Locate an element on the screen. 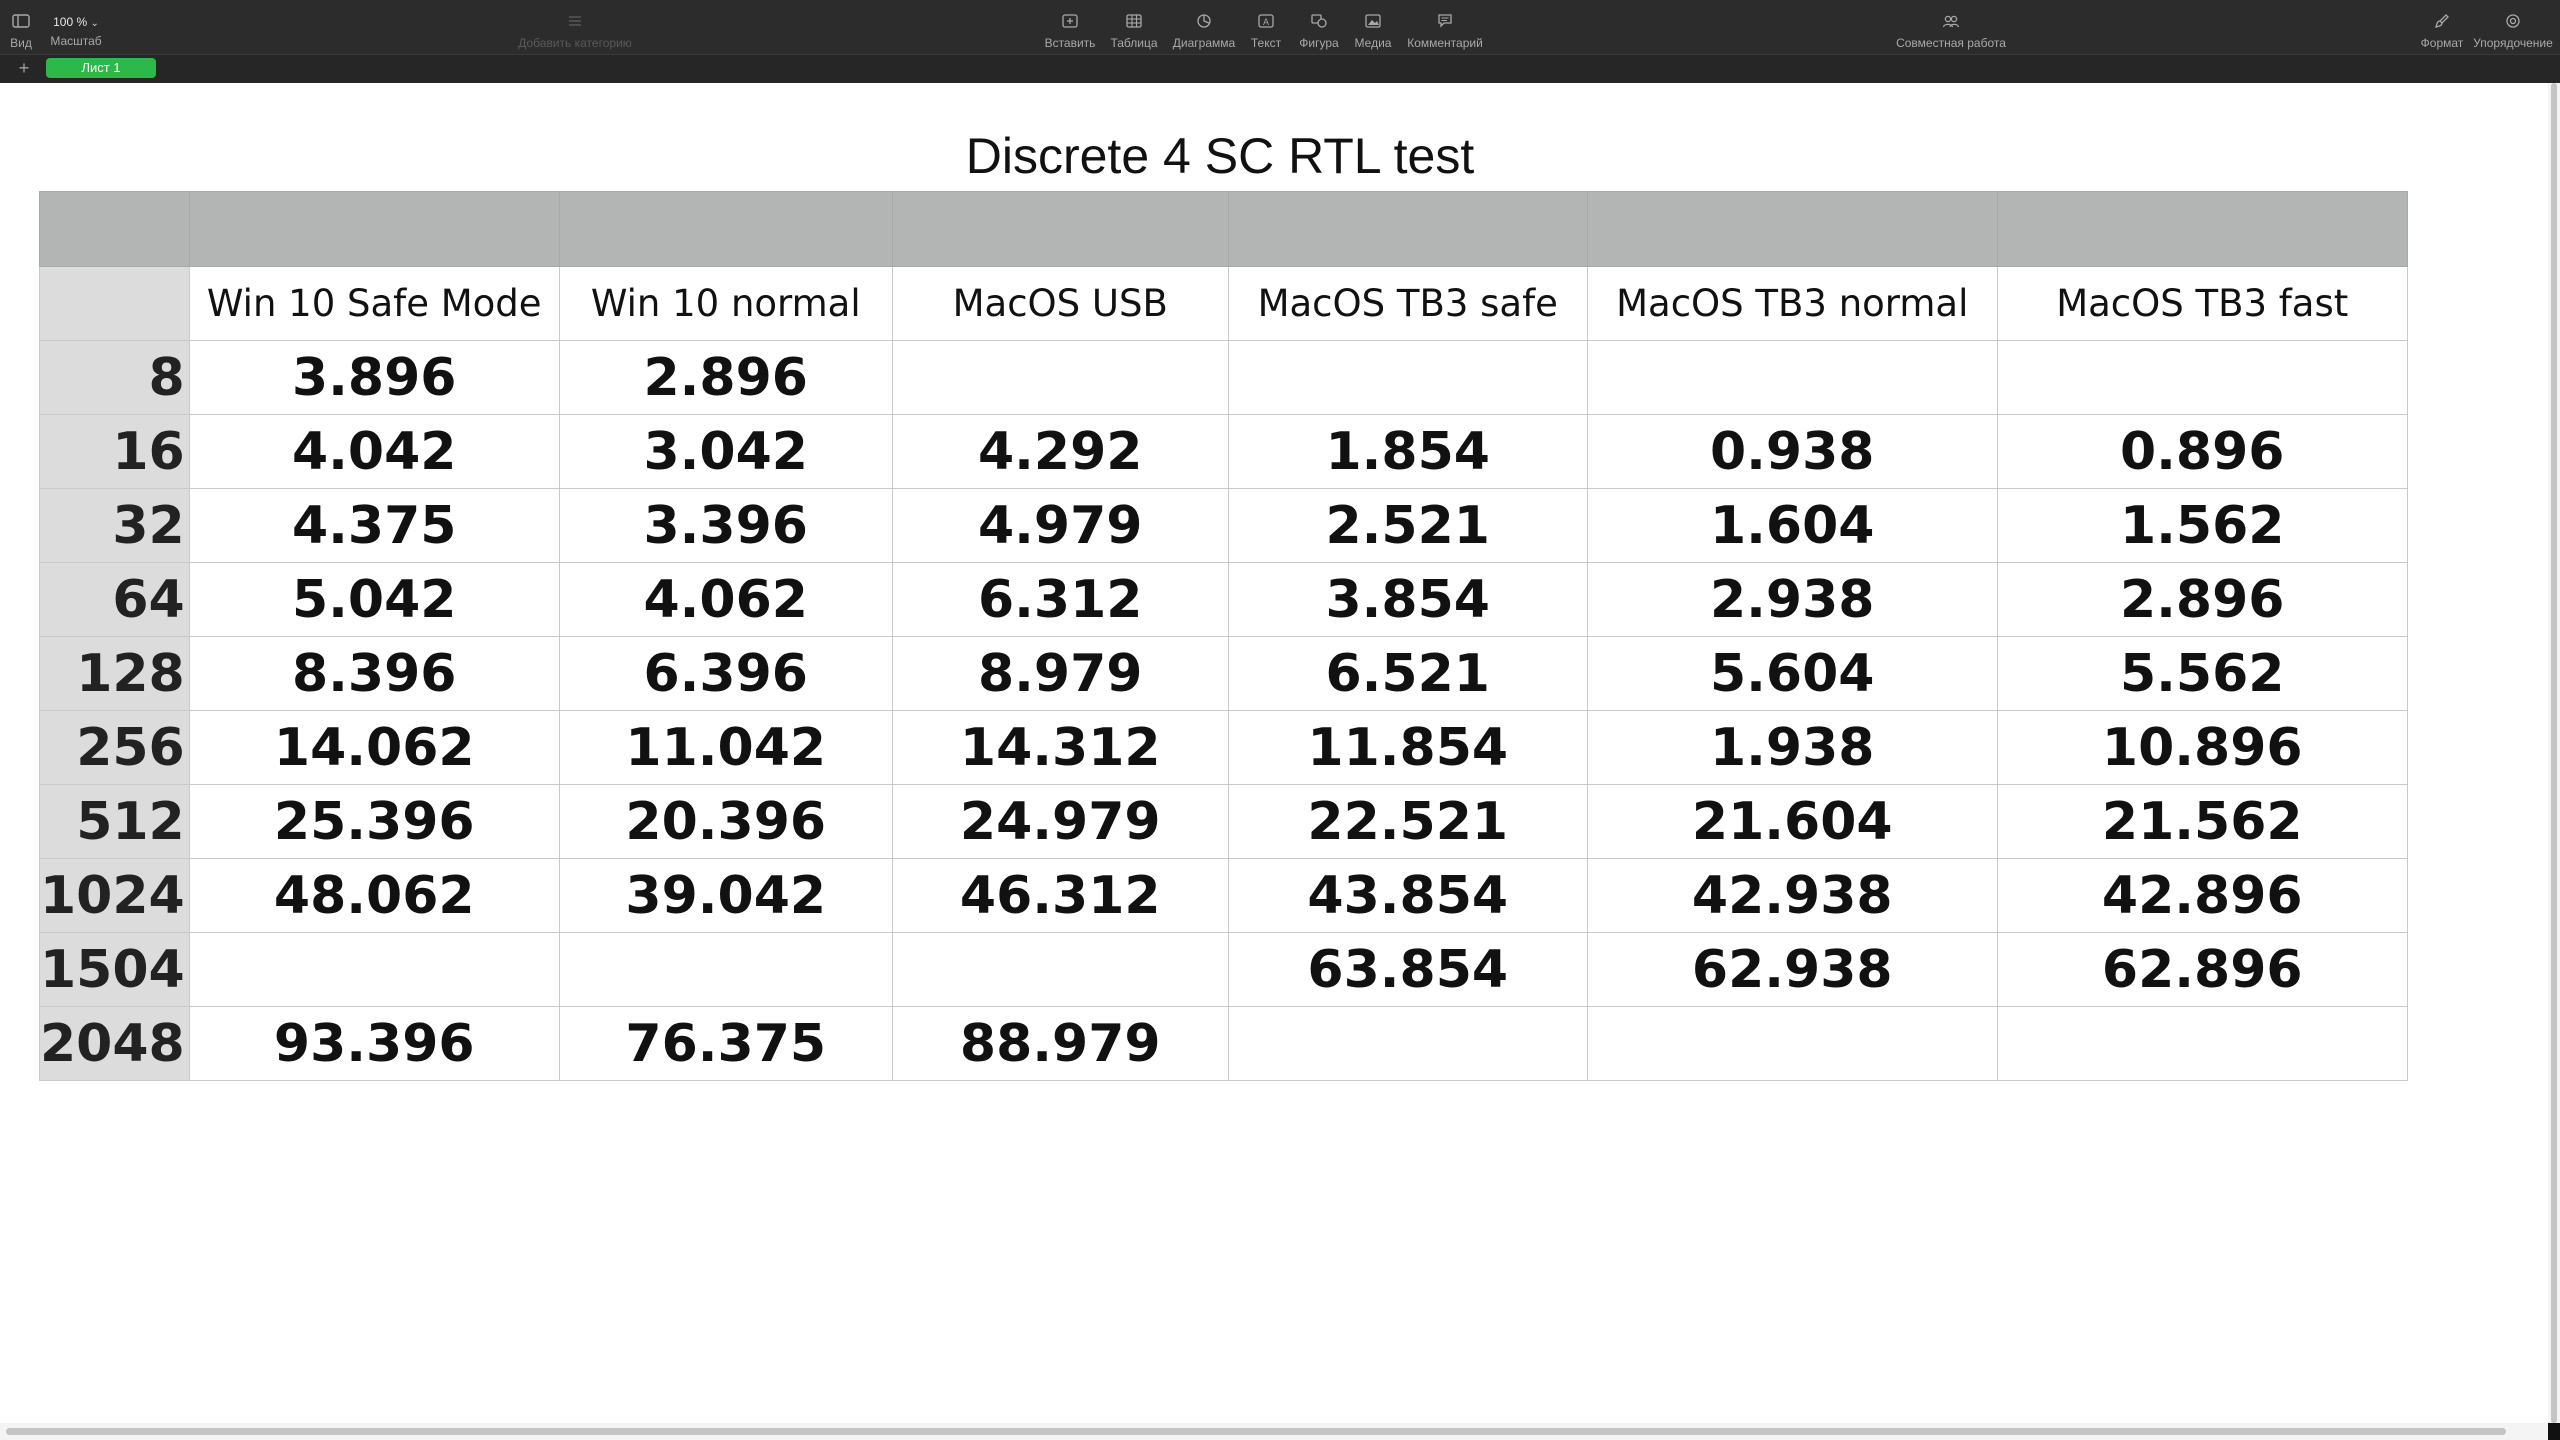 This screenshot has width=2560, height=1440. table-cell: 76.375 is located at coordinates (725, 1043).